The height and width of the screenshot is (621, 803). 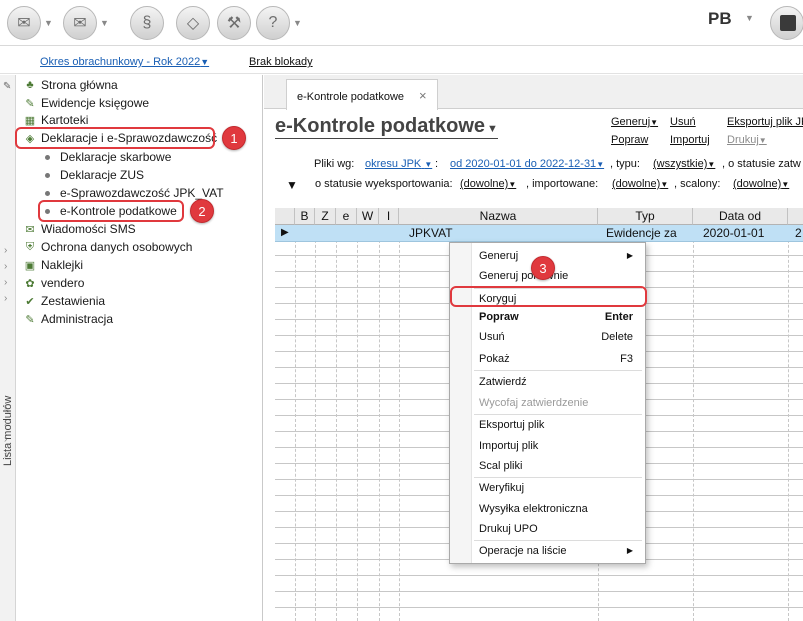 What do you see at coordinates (539, 233) in the screenshot?
I see `table-row: ▶ JPKVAT Ewidencje za 2020-01-01 2` at bounding box center [539, 233].